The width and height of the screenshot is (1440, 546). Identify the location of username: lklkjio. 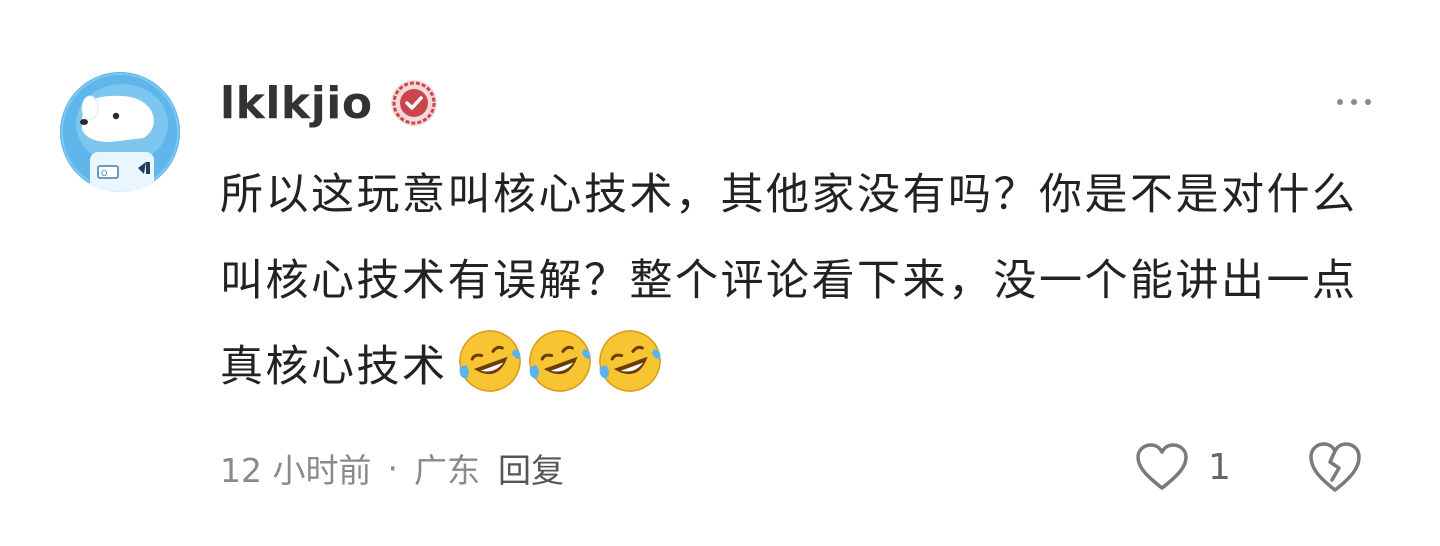
(296, 103).